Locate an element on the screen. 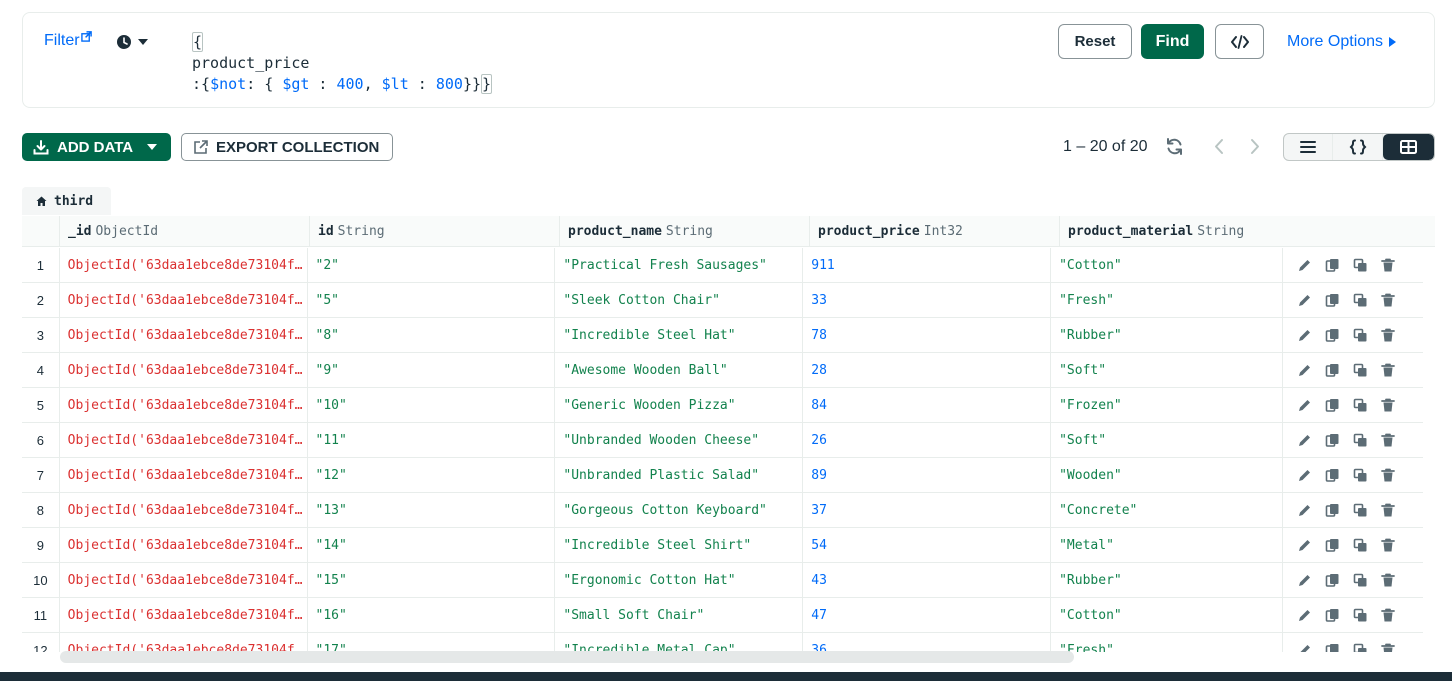 This screenshot has height=681, width=1452. column-header: product_name String is located at coordinates (685, 231).